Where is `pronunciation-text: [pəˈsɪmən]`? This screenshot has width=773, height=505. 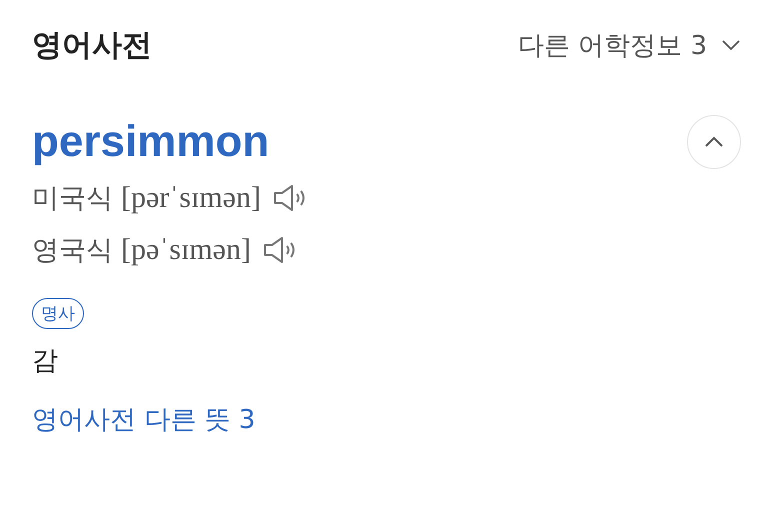
pronunciation-text: [pəˈsɪmən] is located at coordinates (186, 250).